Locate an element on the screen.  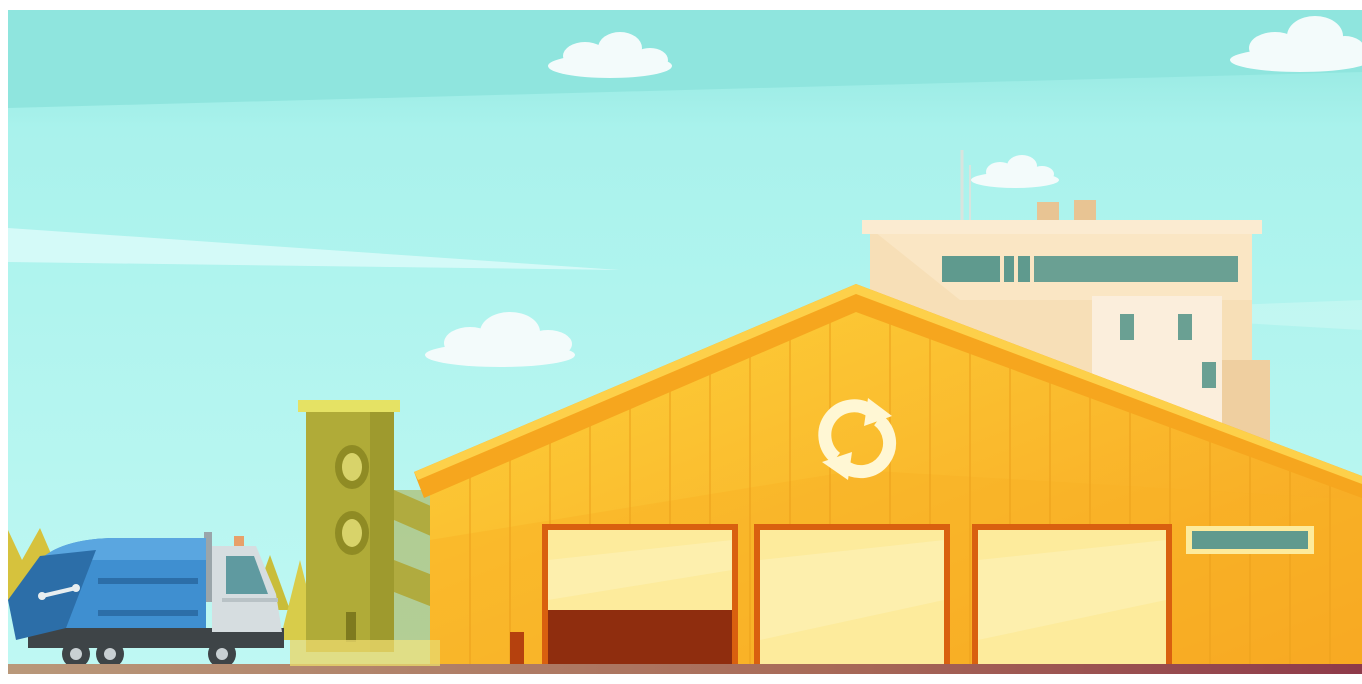
ground-strip-left is located at coordinates (365, 653).